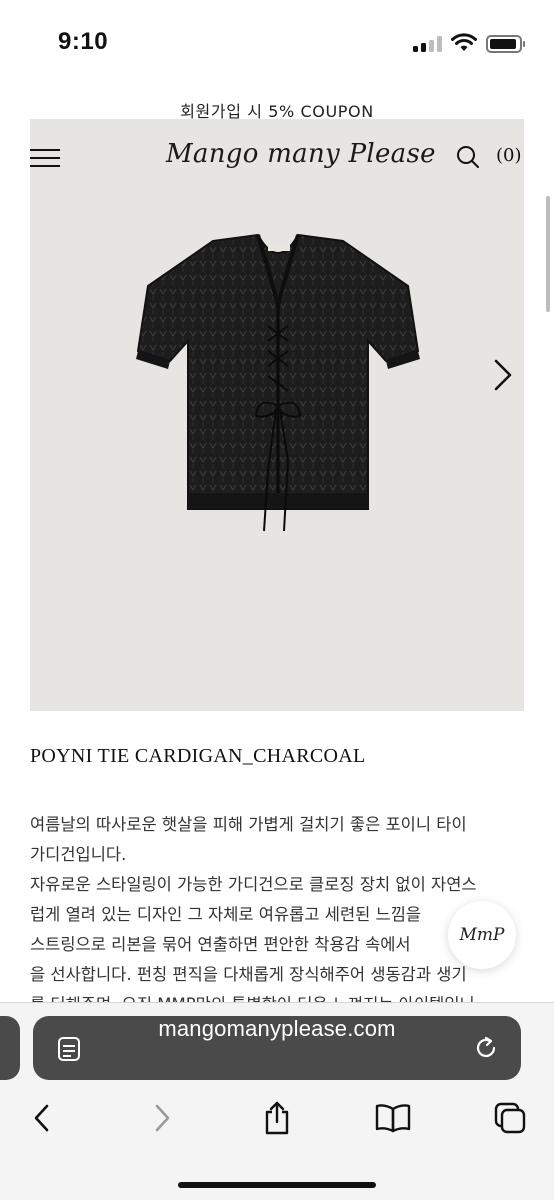 The width and height of the screenshot is (554, 1200). Describe the element at coordinates (248, 974) in the screenshot. I see `description-line: 을 선사합니다. 펀칭 편직을 다채롭게 장식해주어 생동감과 생기` at that location.